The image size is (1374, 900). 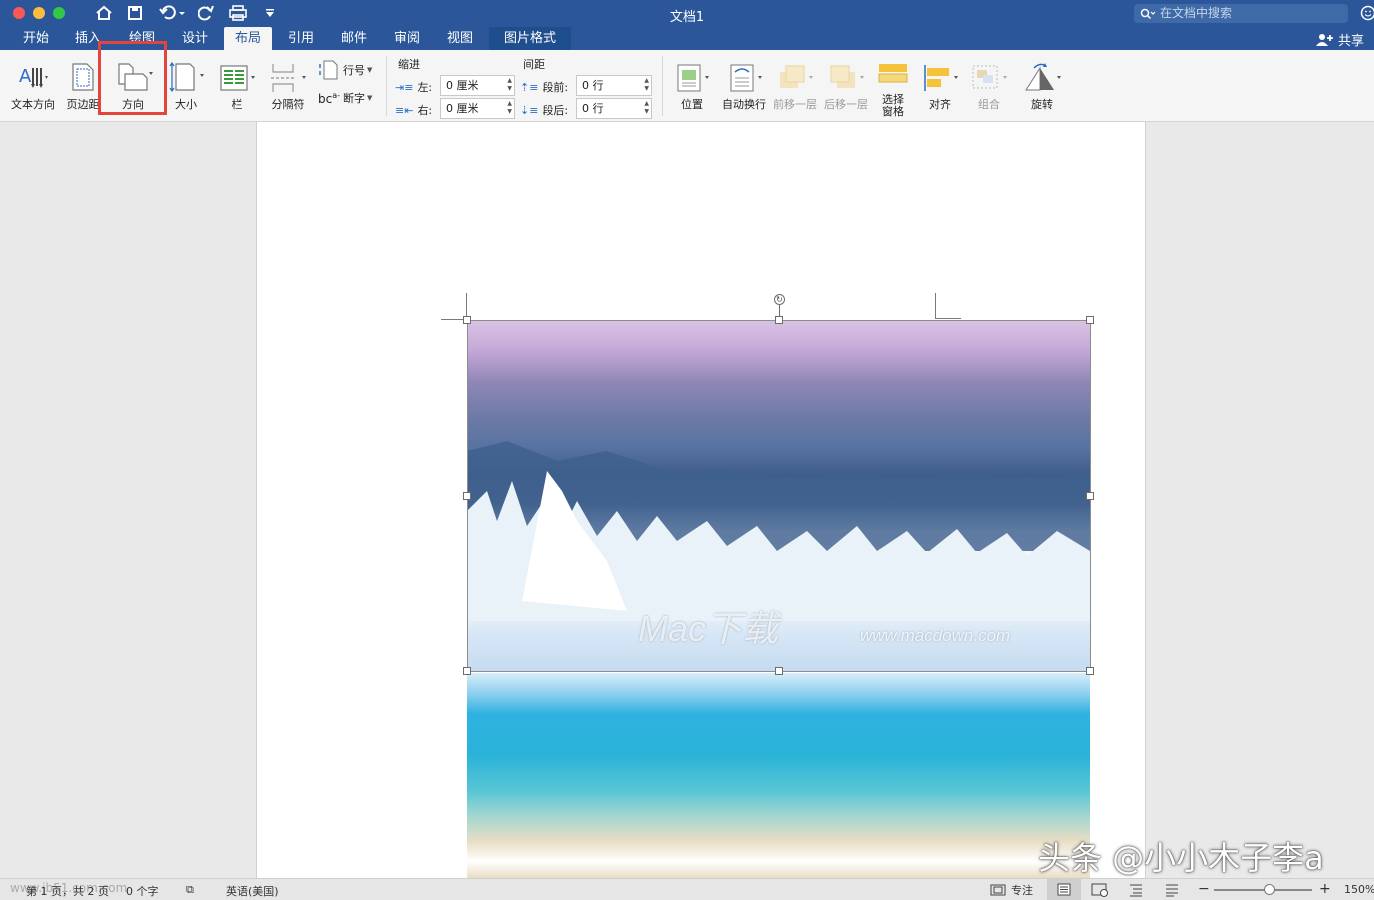 I want to click on columns-label: 栏, so click(x=237, y=104).